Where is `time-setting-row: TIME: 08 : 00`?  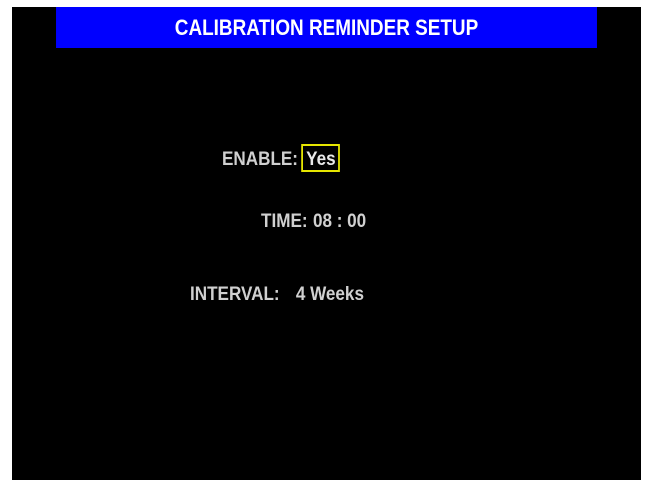 time-setting-row: TIME: 08 : 00 is located at coordinates (313, 222).